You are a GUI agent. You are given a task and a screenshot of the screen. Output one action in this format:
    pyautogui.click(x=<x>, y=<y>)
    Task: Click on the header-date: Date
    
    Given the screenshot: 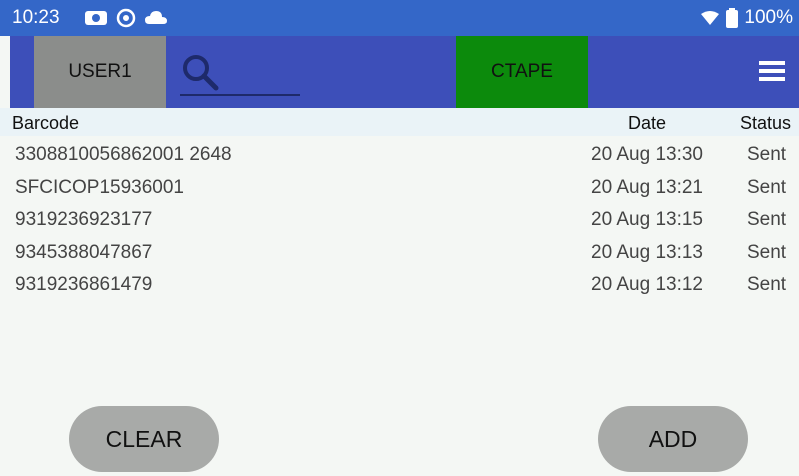 What is the action you would take?
    pyautogui.click(x=647, y=123)
    